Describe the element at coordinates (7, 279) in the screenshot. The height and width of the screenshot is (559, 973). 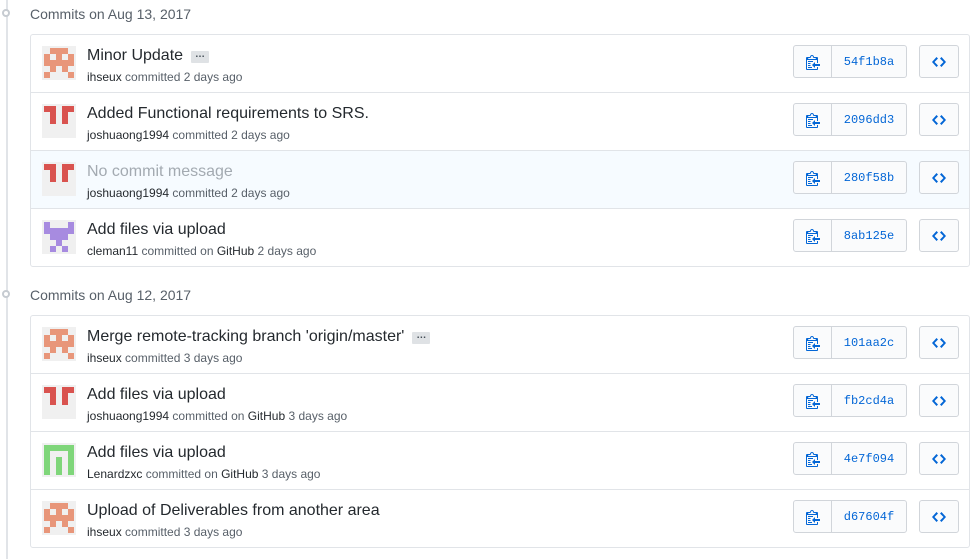
I see `timeline-line` at that location.